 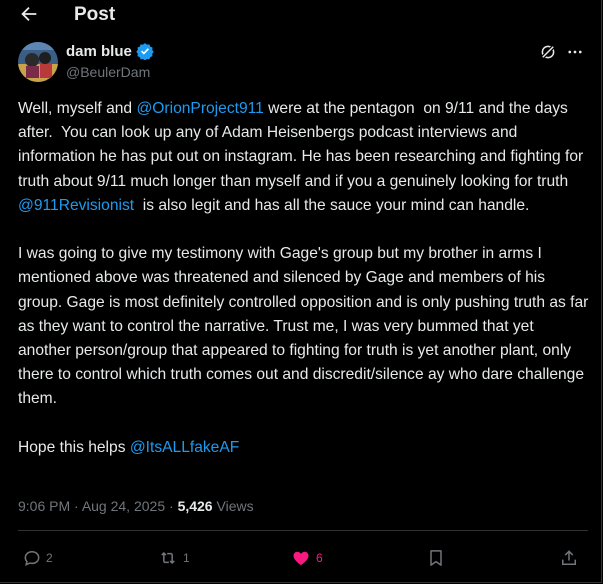 I want to click on repost-button: 1, so click(x=173, y=558).